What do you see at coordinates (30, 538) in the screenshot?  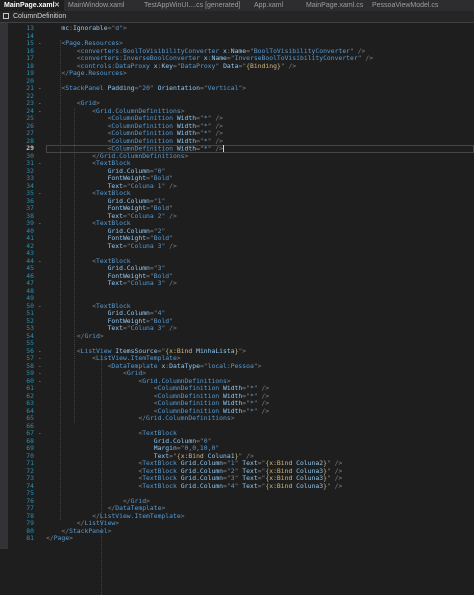 I see `line-number: 81` at bounding box center [30, 538].